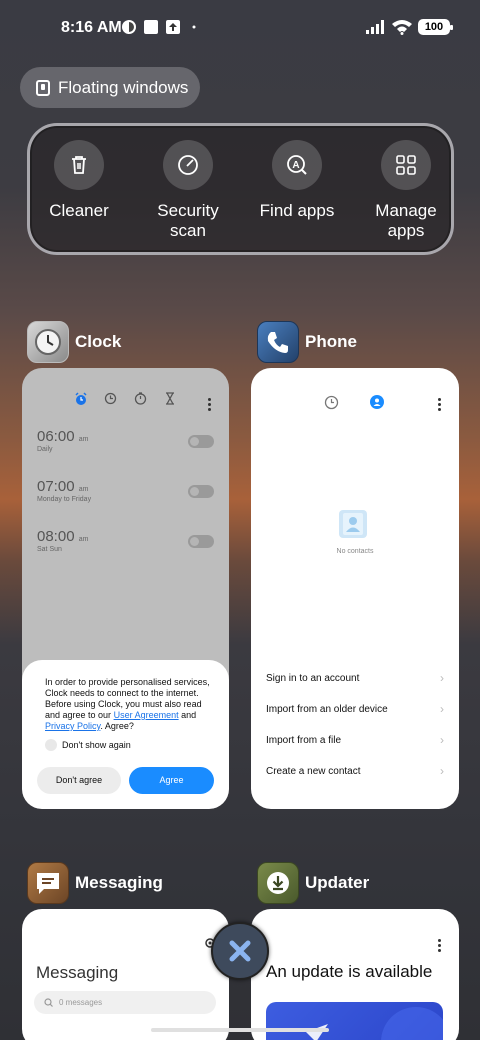 The image size is (480, 1040). I want to click on status-time: 8:16 AM, so click(91, 27).